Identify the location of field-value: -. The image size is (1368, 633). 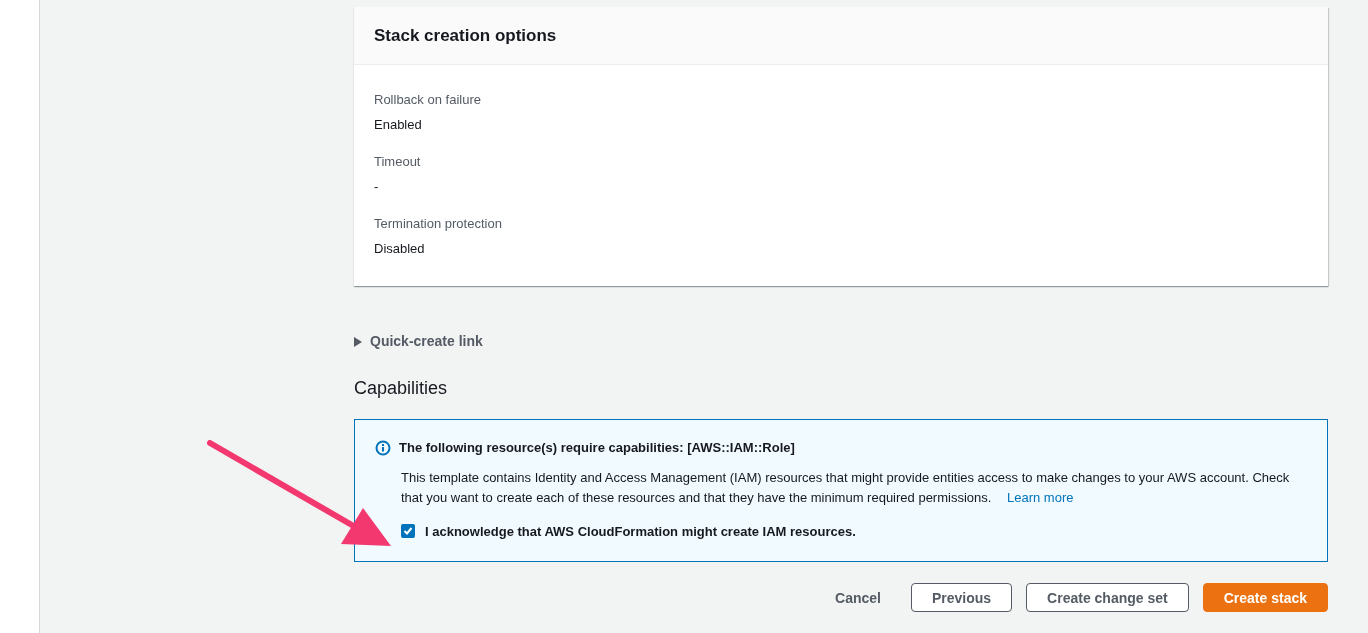
(377, 187).